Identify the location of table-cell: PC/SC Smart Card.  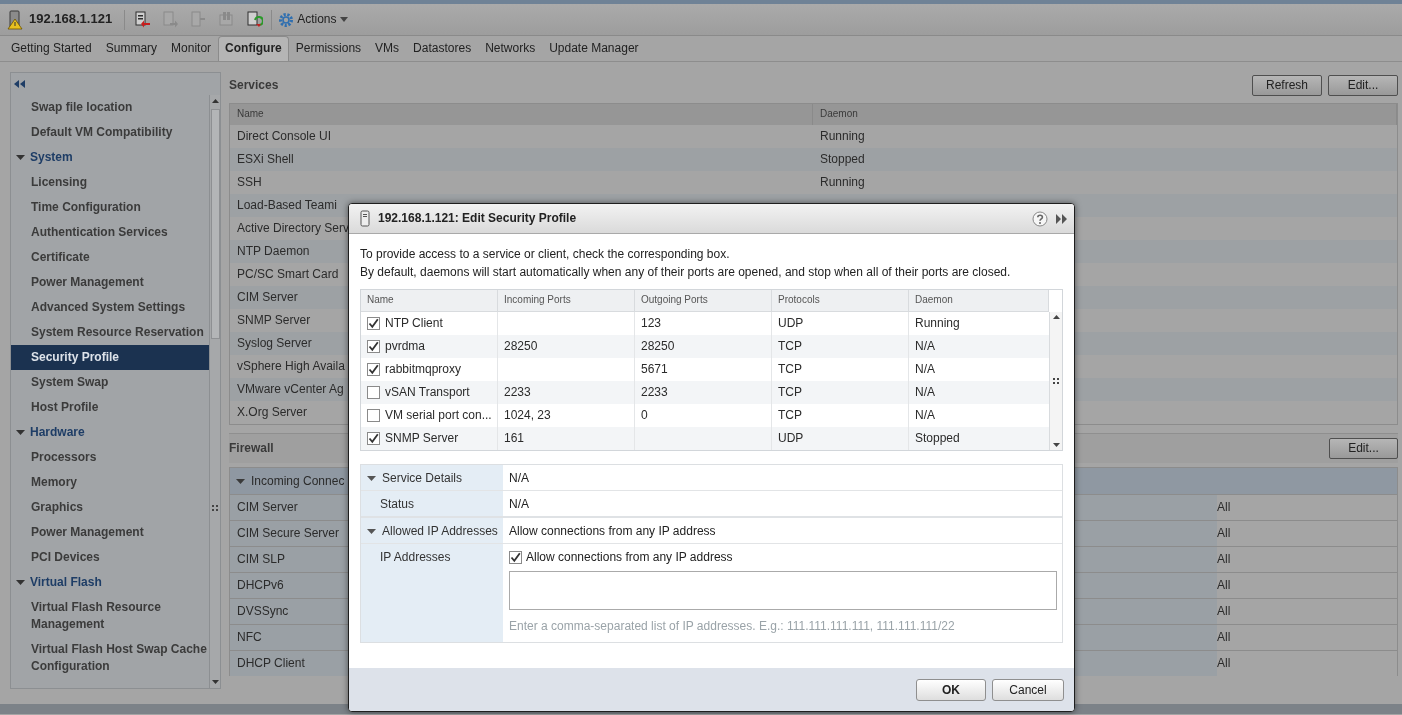
(288, 274).